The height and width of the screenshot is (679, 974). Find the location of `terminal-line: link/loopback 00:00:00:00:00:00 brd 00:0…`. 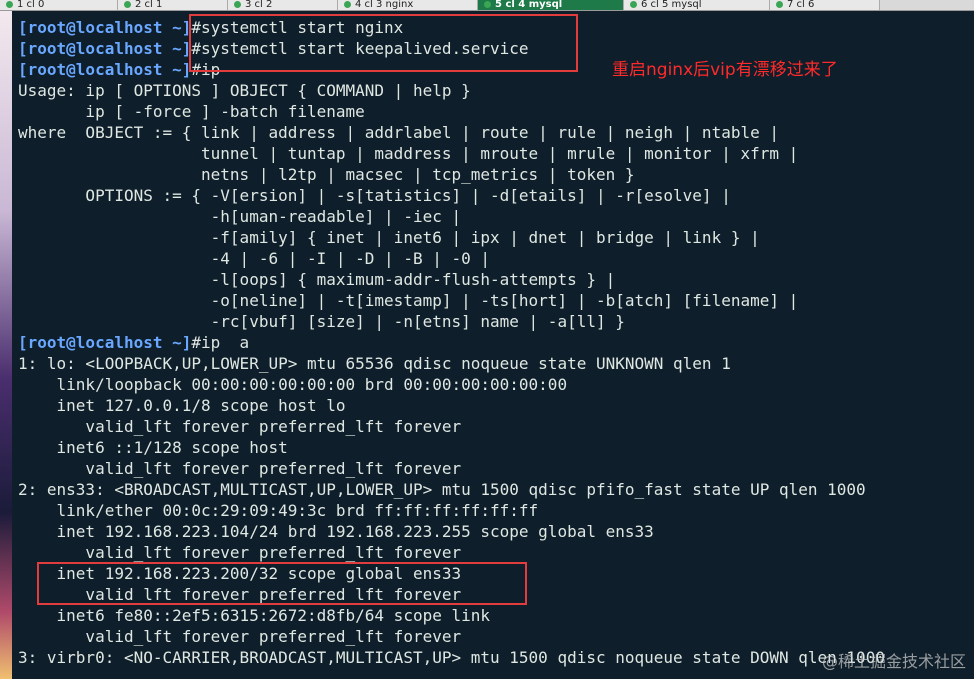

terminal-line: link/loopback 00:00:00:00:00:00 brd 00:0… is located at coordinates (293, 384).